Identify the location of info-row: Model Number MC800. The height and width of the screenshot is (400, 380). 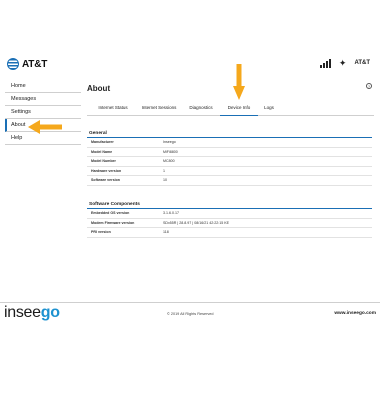
(229, 162).